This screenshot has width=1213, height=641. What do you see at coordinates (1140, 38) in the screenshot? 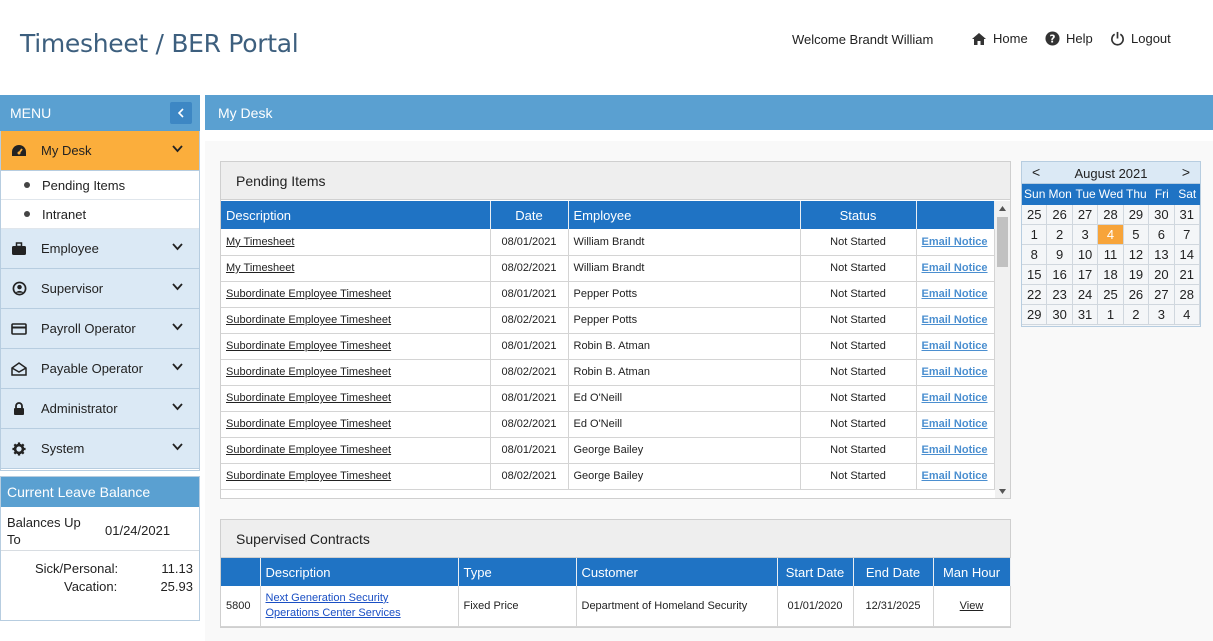
I see `logout-link: Logout` at bounding box center [1140, 38].